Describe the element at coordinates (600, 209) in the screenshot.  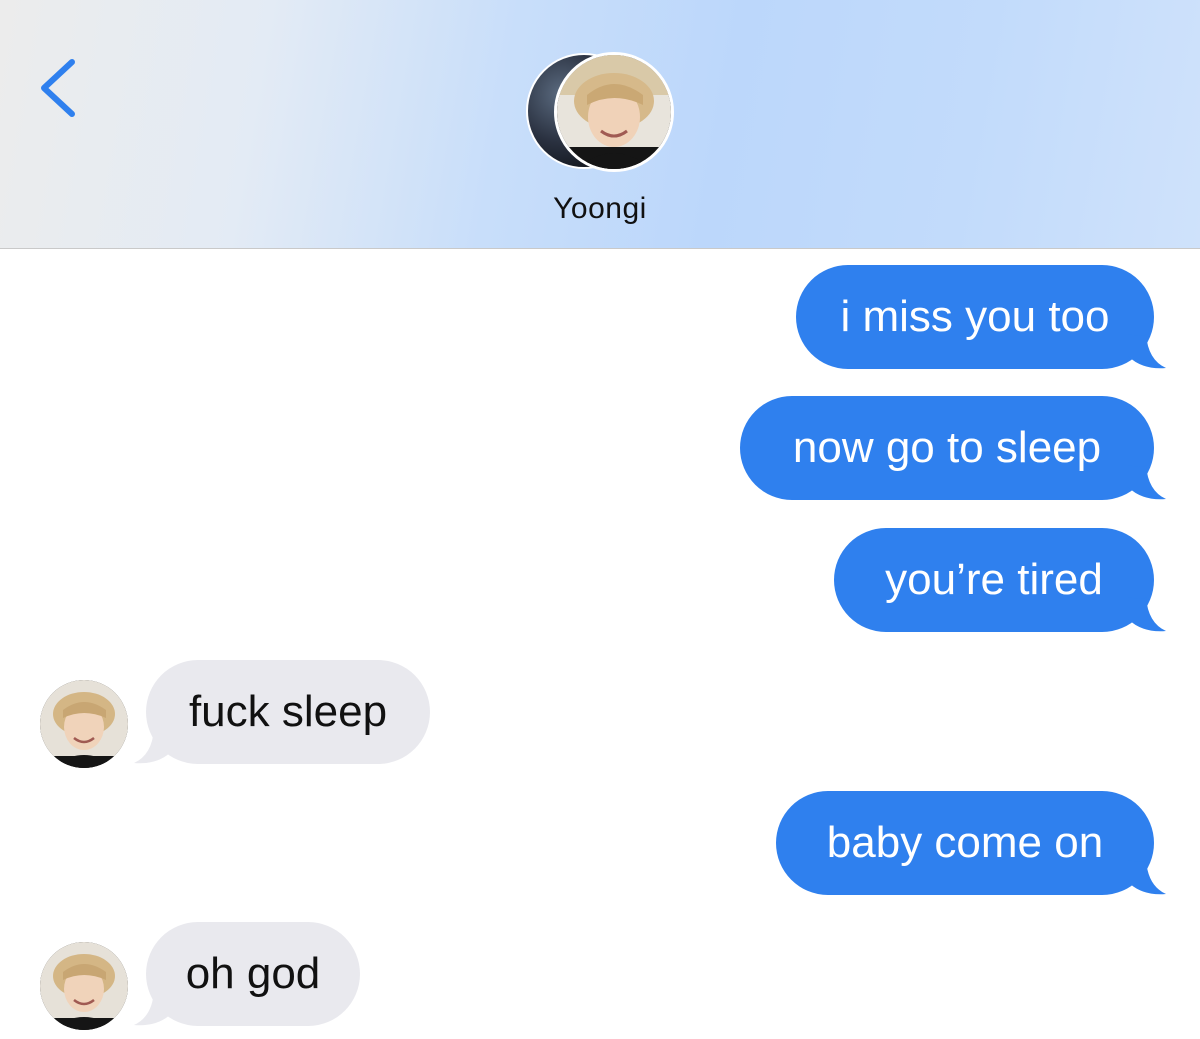
I see `contact-name: Yoongi` at that location.